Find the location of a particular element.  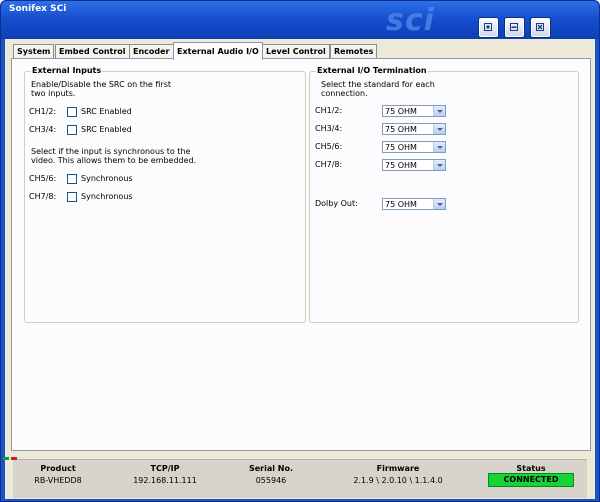

restore-icon is located at coordinates (488, 27).